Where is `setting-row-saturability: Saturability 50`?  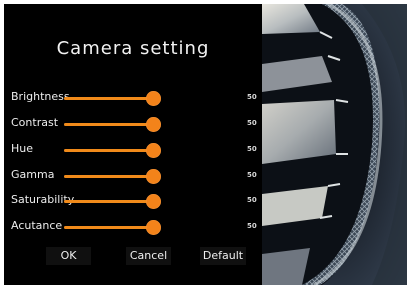
setting-row-saturability: Saturability 50 is located at coordinates (133, 201).